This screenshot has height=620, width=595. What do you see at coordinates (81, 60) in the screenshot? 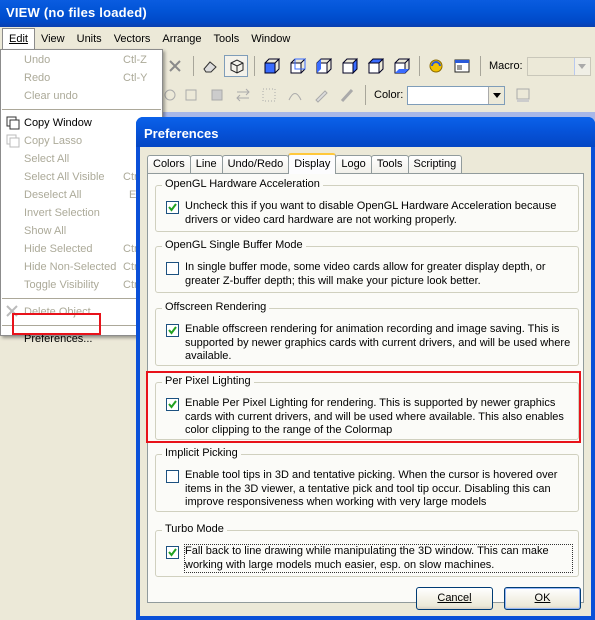
I see `menu-item-undo: Undo Ctl-Z` at bounding box center [81, 60].